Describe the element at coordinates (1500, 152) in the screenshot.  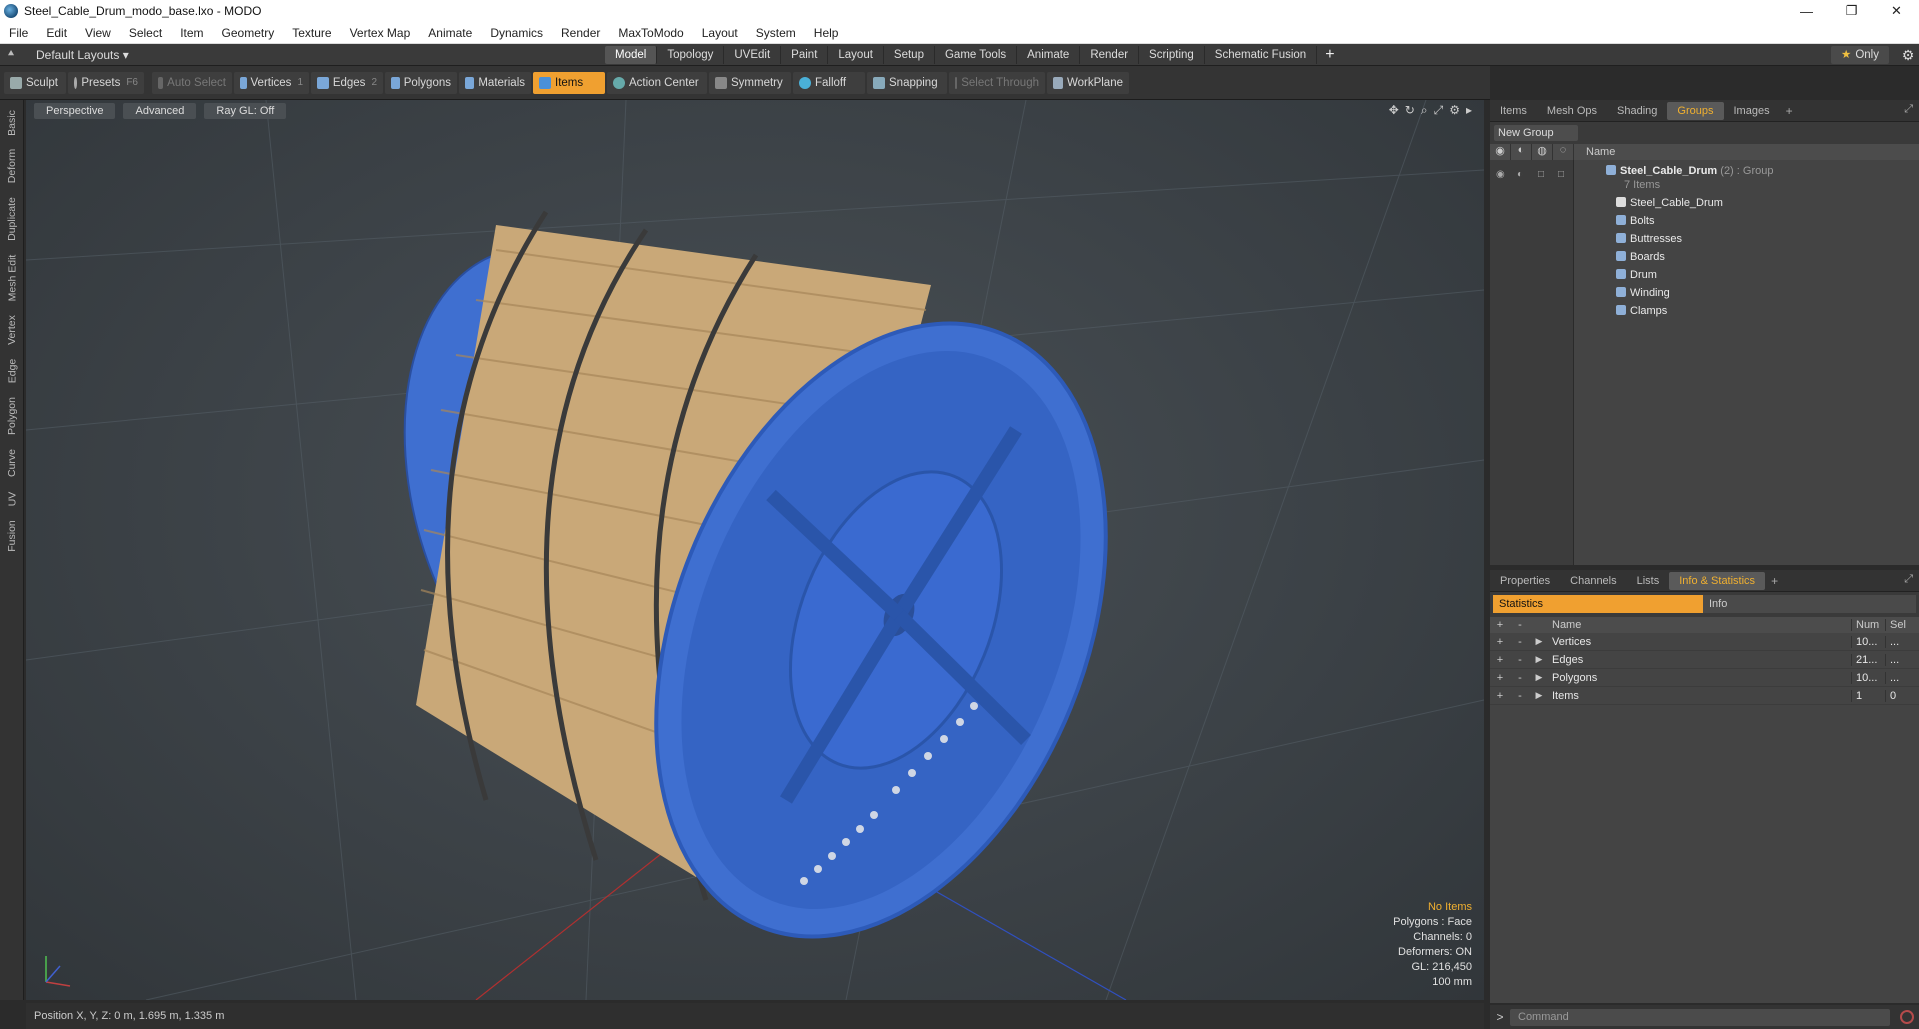
I see `visibility-col-icon: ◉` at that location.